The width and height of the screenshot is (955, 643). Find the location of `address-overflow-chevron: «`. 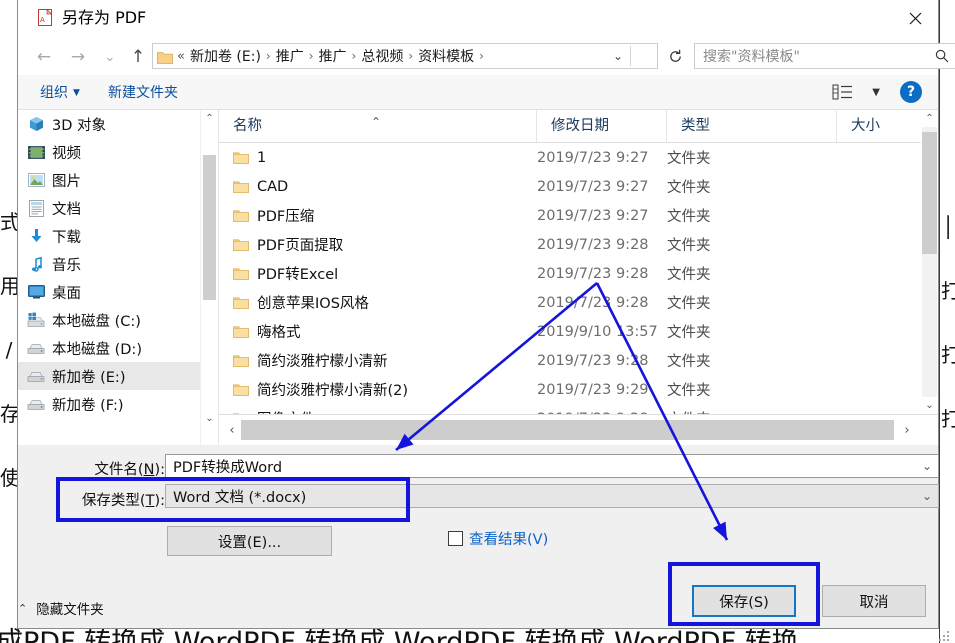

address-overflow-chevron: « is located at coordinates (181, 56).